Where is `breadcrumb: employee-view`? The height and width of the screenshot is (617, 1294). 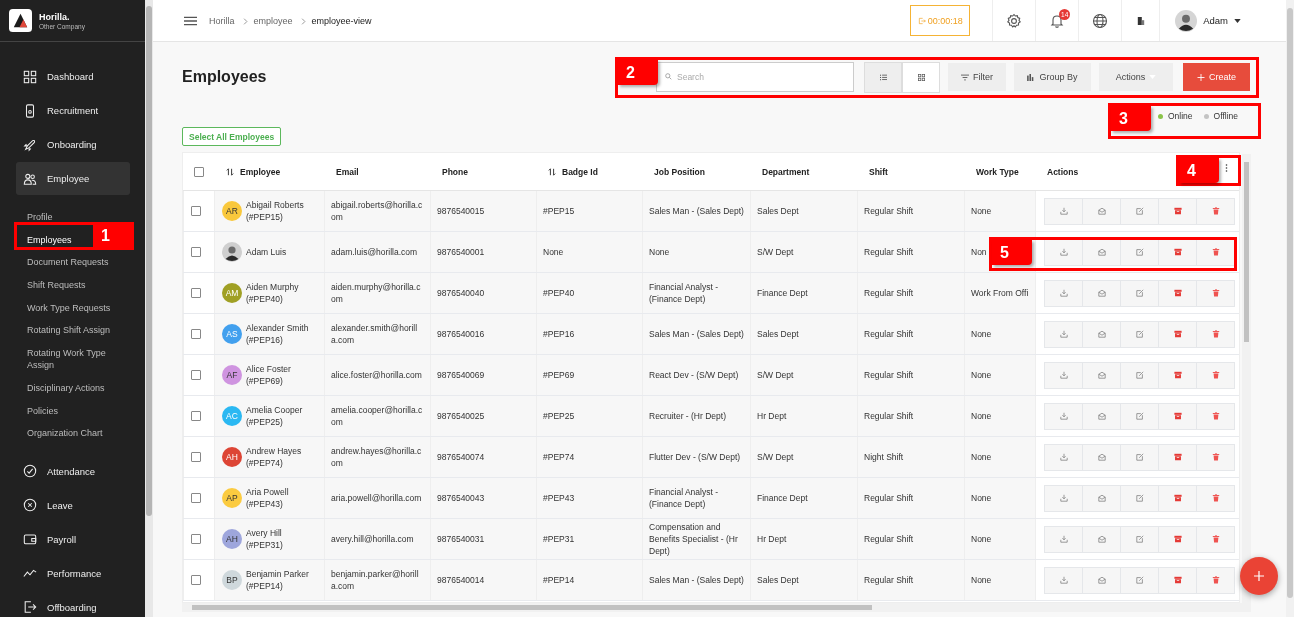 breadcrumb: employee-view is located at coordinates (341, 20).